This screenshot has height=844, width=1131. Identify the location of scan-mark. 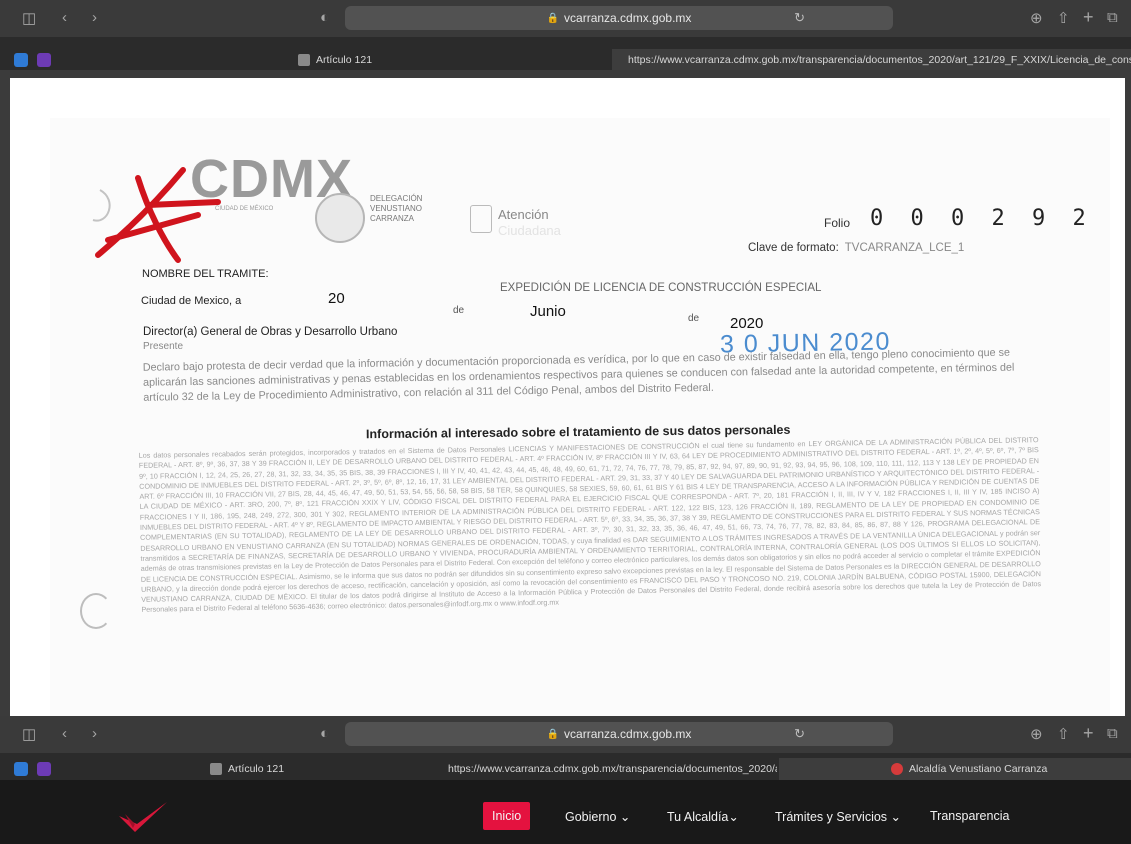
(96, 611).